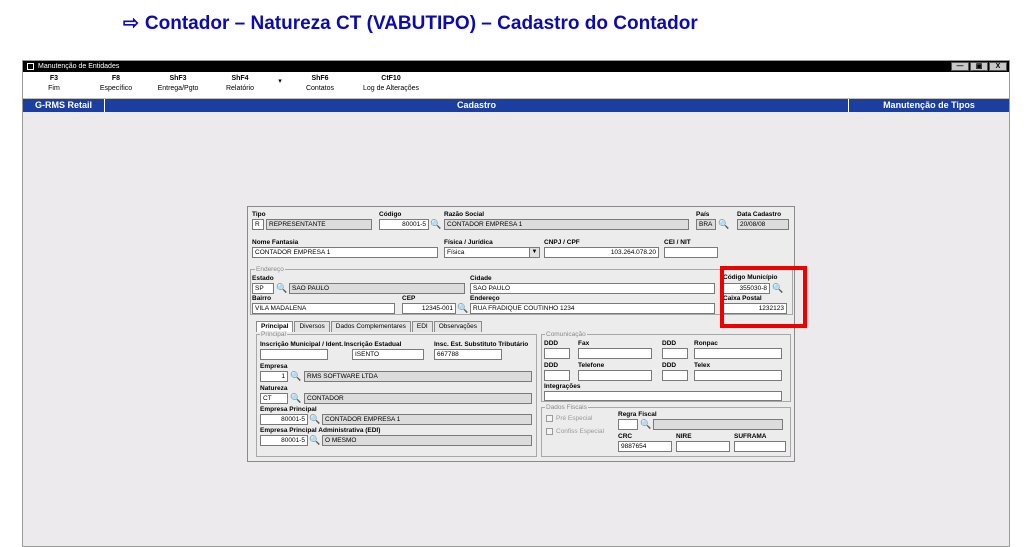 This screenshot has height=547, width=1034. What do you see at coordinates (178, 88) in the screenshot?
I see `toolbar-label: Entrega/Pgto` at bounding box center [178, 88].